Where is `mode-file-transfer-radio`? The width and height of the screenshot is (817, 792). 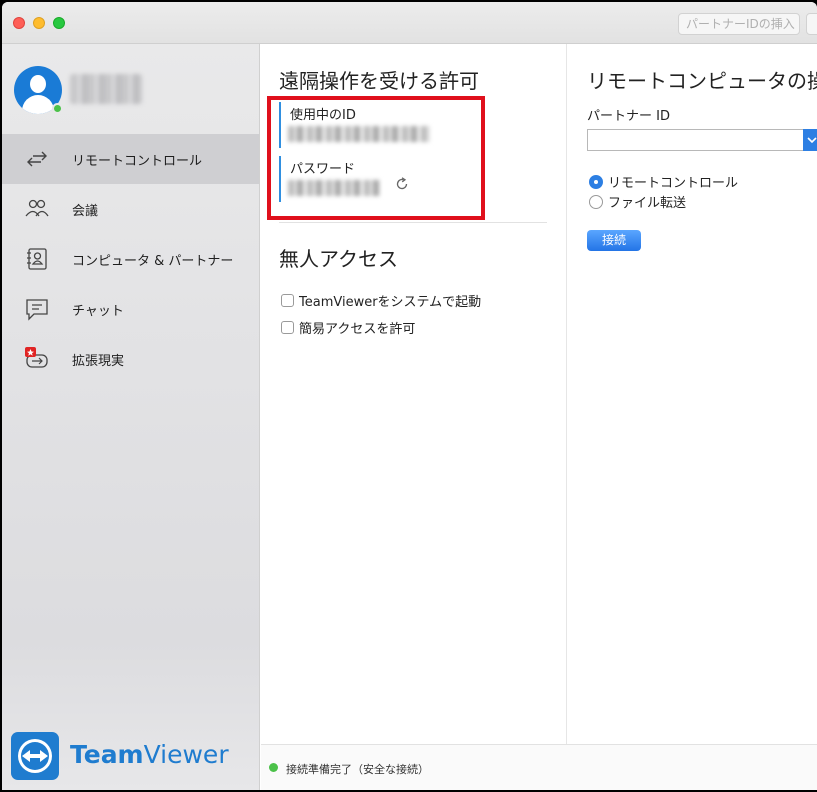
mode-file-transfer-radio is located at coordinates (596, 201).